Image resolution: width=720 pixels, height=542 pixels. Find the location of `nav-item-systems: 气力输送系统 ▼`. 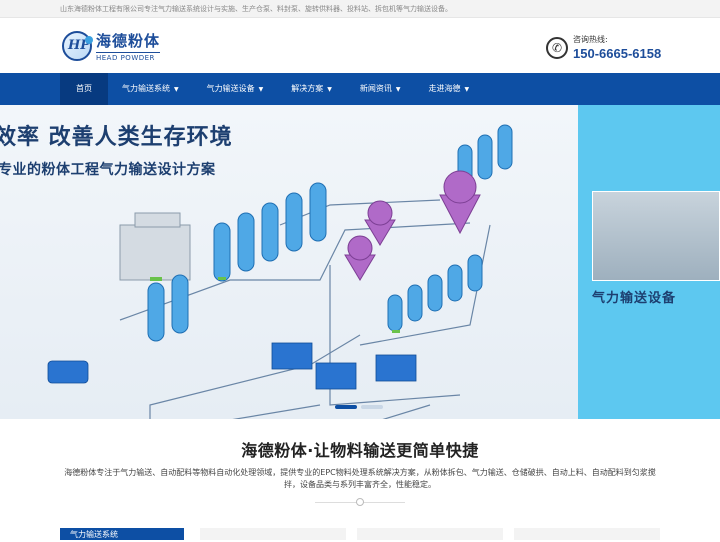

nav-item-systems: 气力输送系统 ▼ is located at coordinates (150, 89).